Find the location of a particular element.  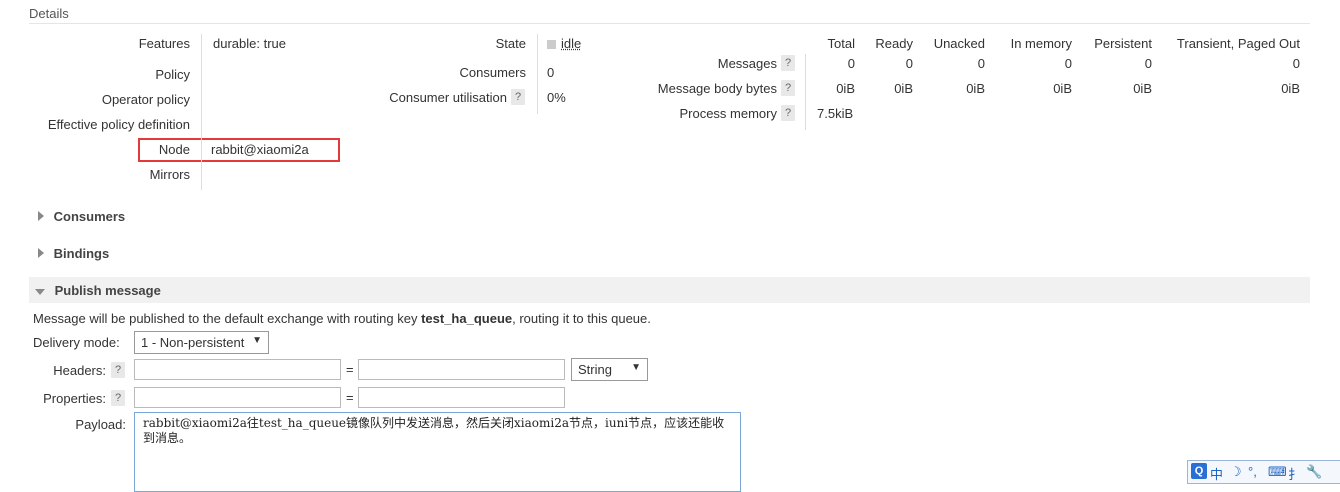

consumer-utilisation-help-icon: ? is located at coordinates (518, 97).